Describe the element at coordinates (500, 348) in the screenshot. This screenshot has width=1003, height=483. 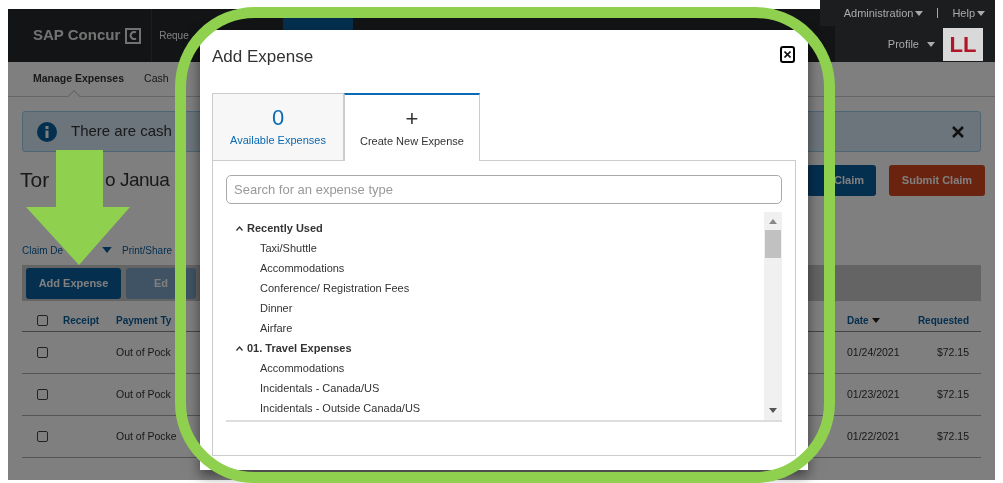
I see `group-header: 01. Travel Expenses` at that location.